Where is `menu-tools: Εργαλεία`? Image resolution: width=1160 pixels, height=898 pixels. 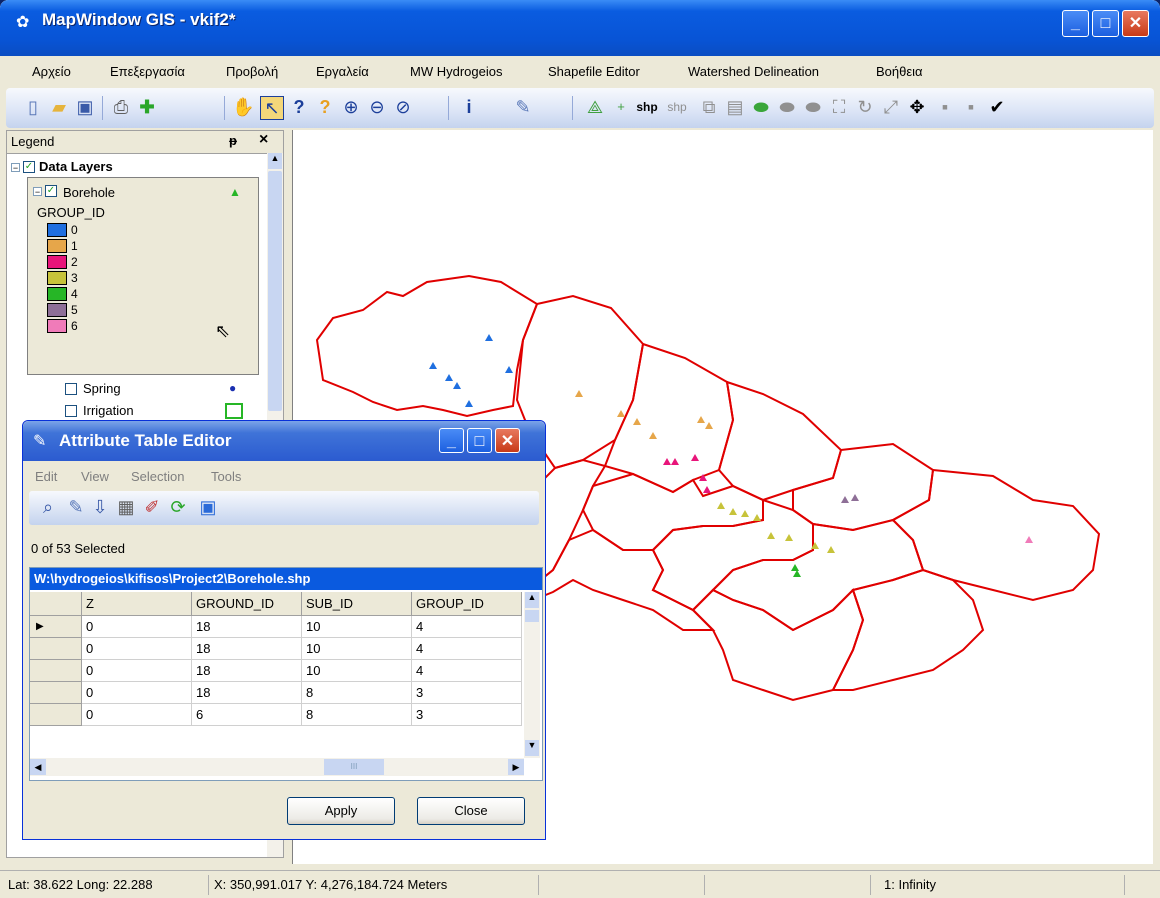
menu-tools: Εργαλεία is located at coordinates (342, 71).